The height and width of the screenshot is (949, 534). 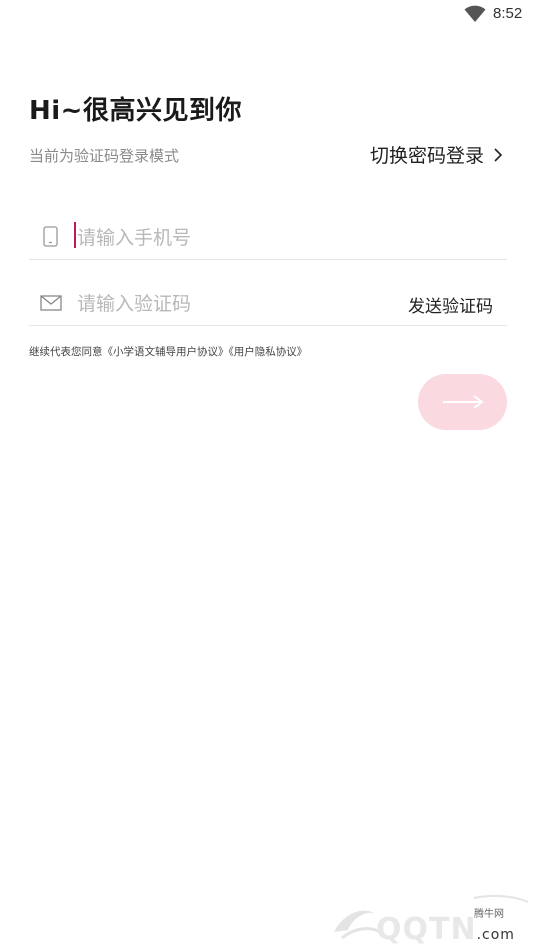 I want to click on status-time: 8:52, so click(x=508, y=13).